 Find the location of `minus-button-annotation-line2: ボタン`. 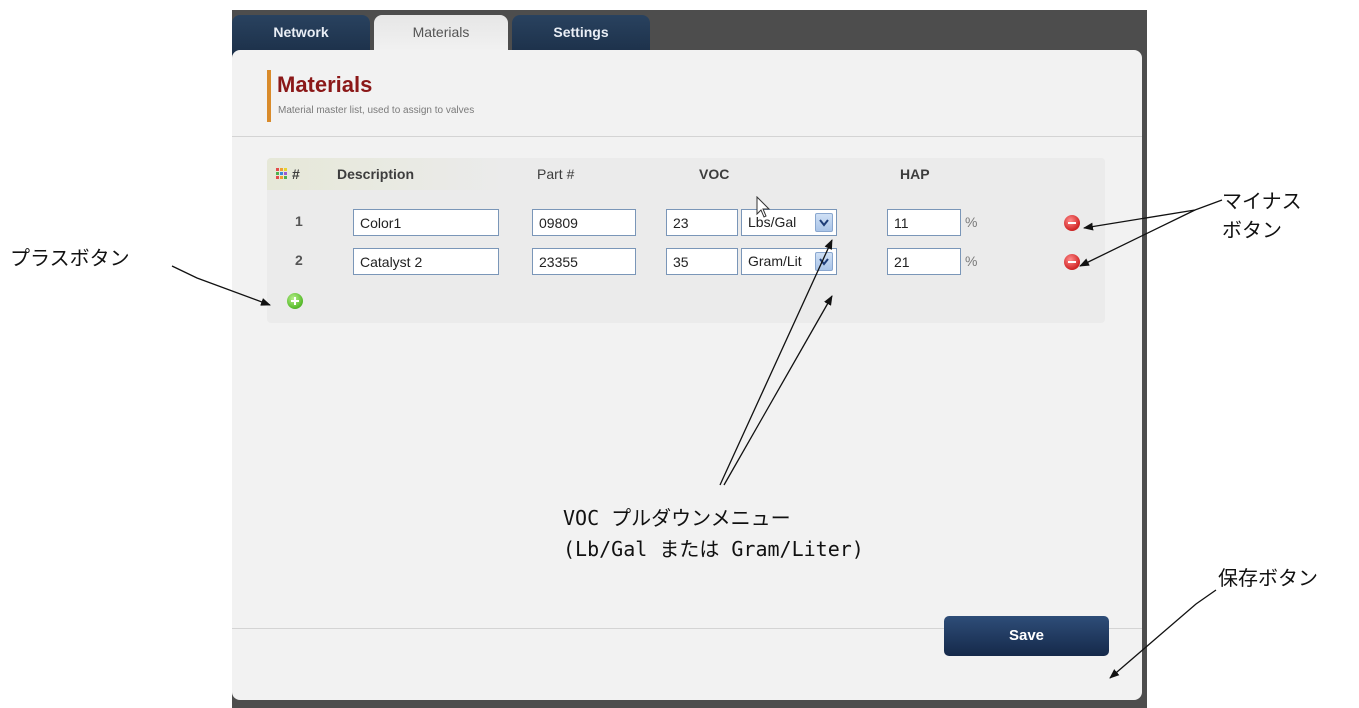

minus-button-annotation-line2: ボタン is located at coordinates (1252, 230).